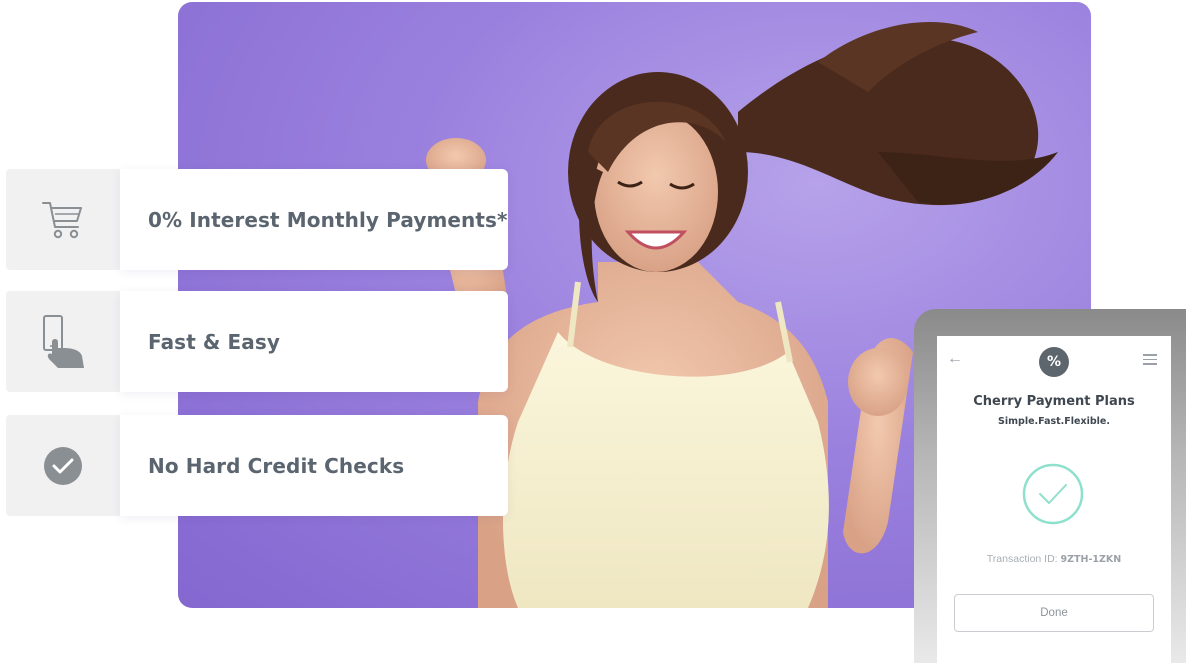 This screenshot has width=1186, height=663. I want to click on phone-subtitle: Simple.Fast.Flexible., so click(1054, 421).